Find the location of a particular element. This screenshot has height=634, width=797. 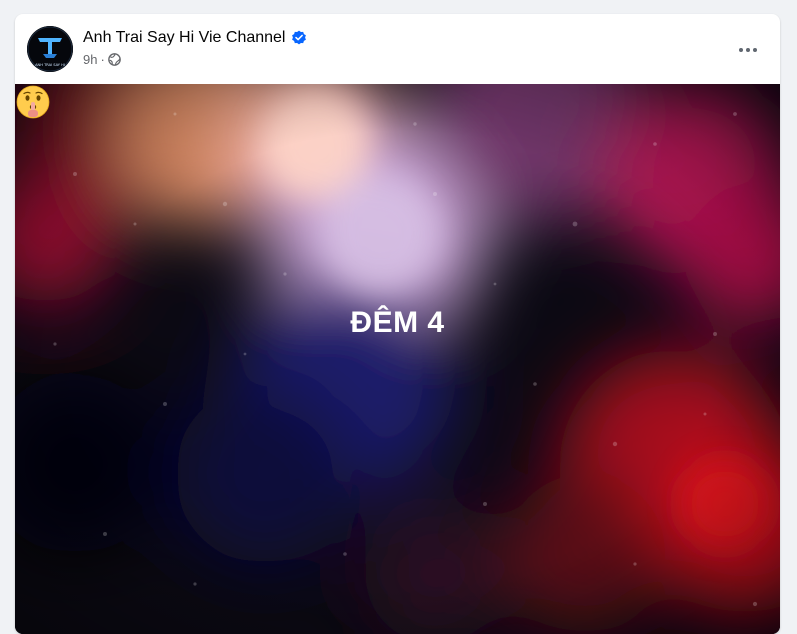

more-options-icon is located at coordinates (748, 50).